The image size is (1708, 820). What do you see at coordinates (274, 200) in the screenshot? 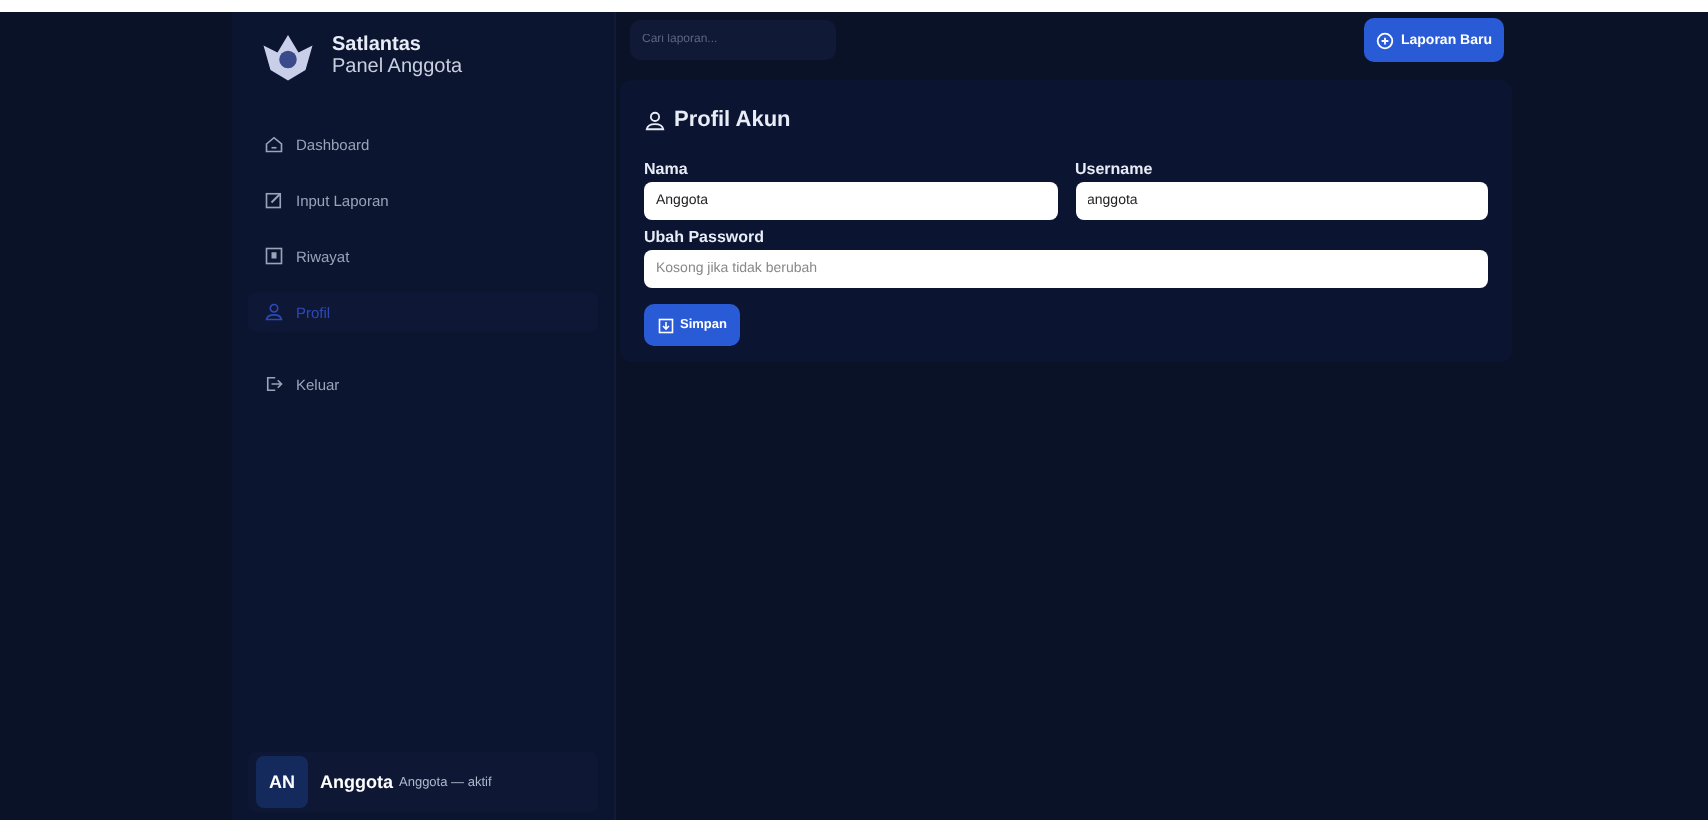
I see `edit-icon` at bounding box center [274, 200].